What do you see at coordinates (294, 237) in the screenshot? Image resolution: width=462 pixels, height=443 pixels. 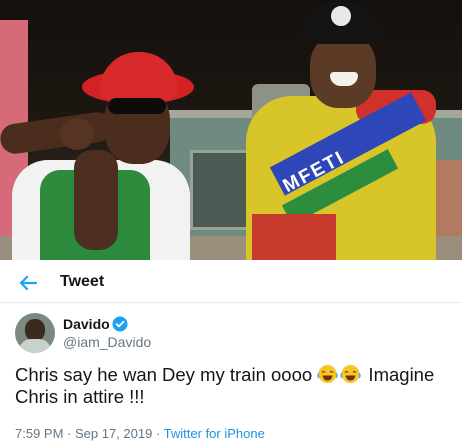 I see `person2-jacket-patch` at bounding box center [294, 237].